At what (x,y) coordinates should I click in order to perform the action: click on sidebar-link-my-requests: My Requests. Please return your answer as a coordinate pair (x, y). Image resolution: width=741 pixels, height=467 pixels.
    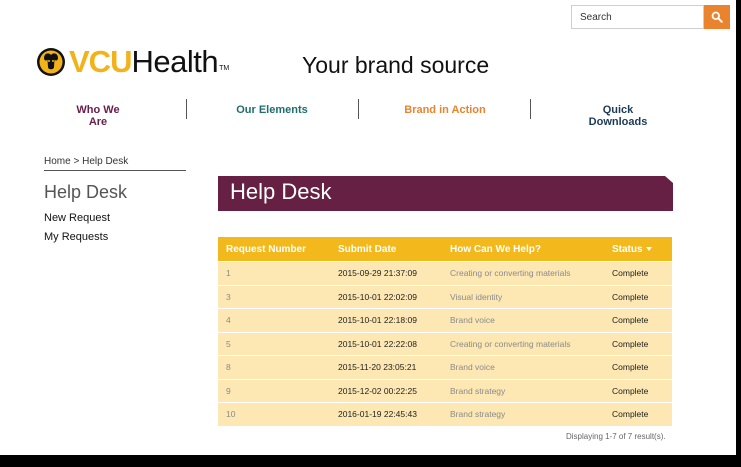
    Looking at the image, I should click on (76, 237).